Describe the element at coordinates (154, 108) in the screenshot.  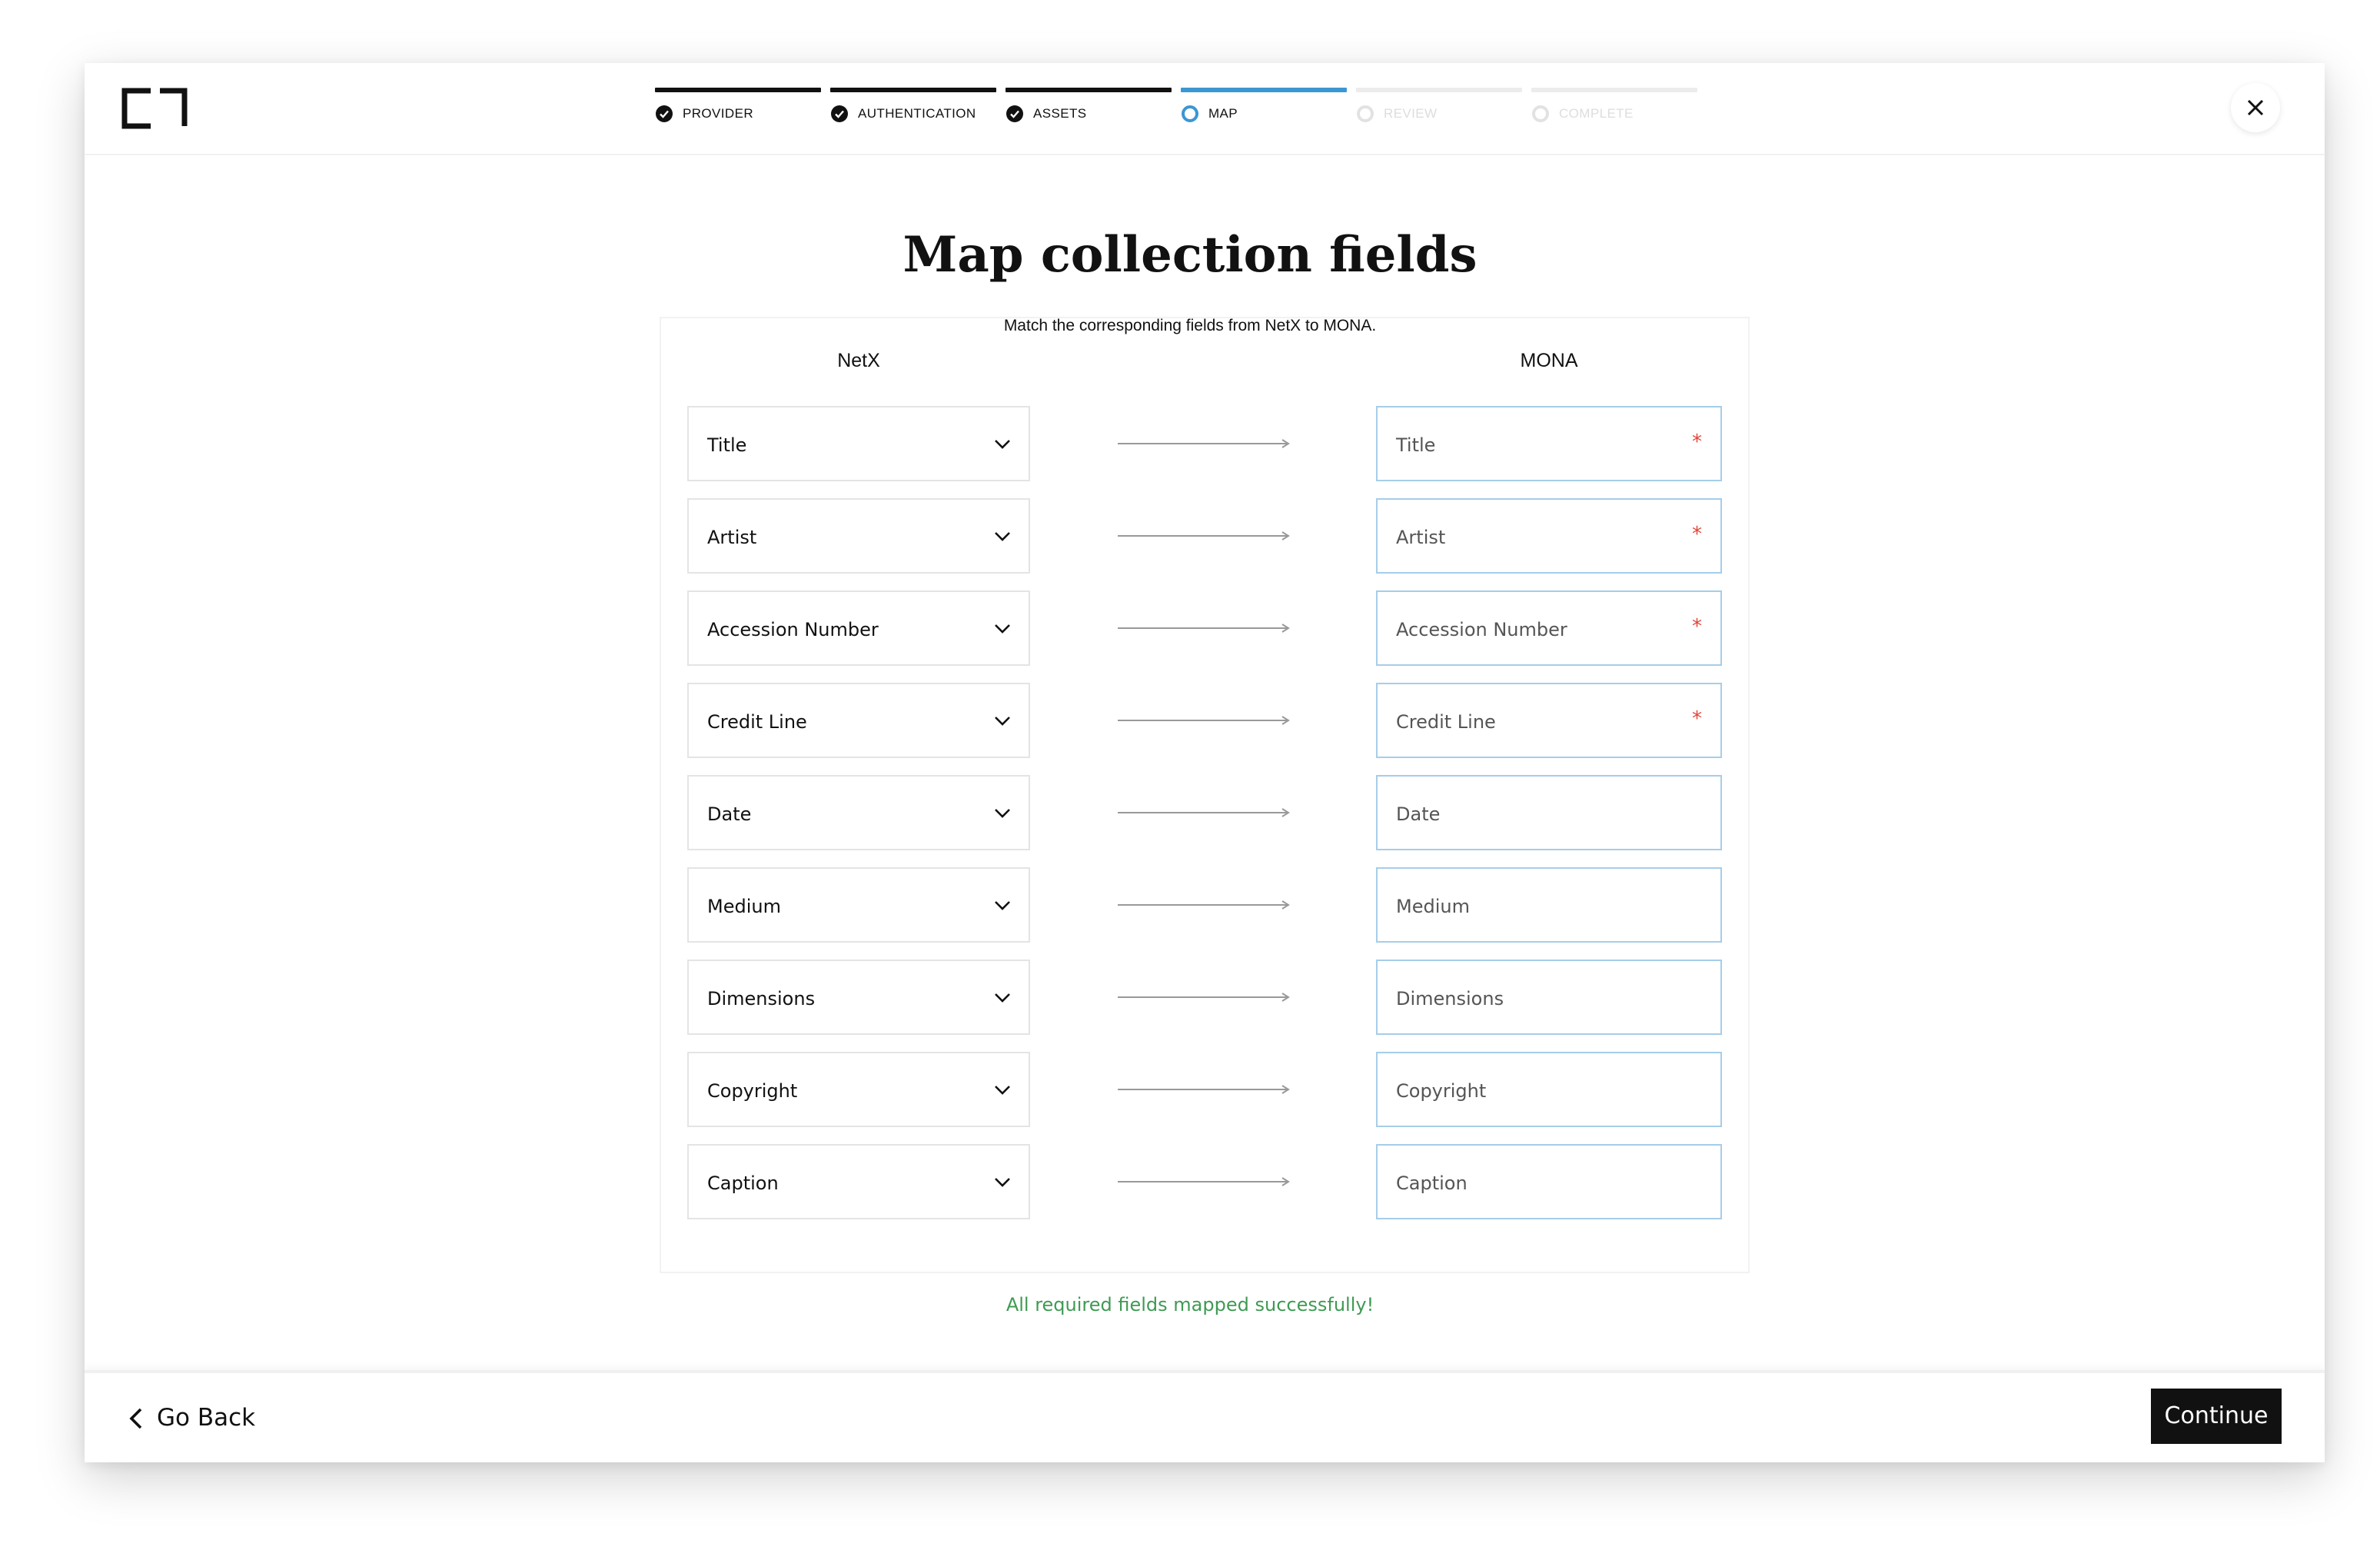
I see `bracket-logo-icon` at that location.